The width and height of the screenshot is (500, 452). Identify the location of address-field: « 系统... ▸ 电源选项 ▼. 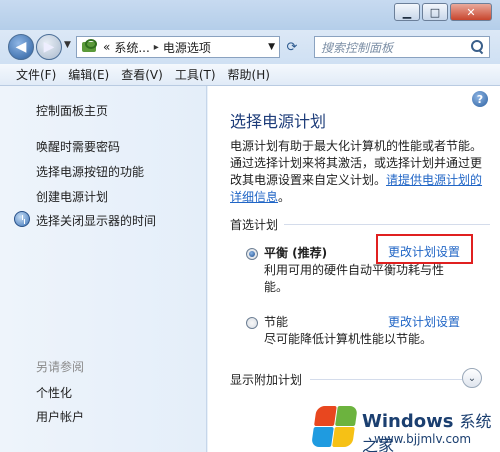
(178, 47).